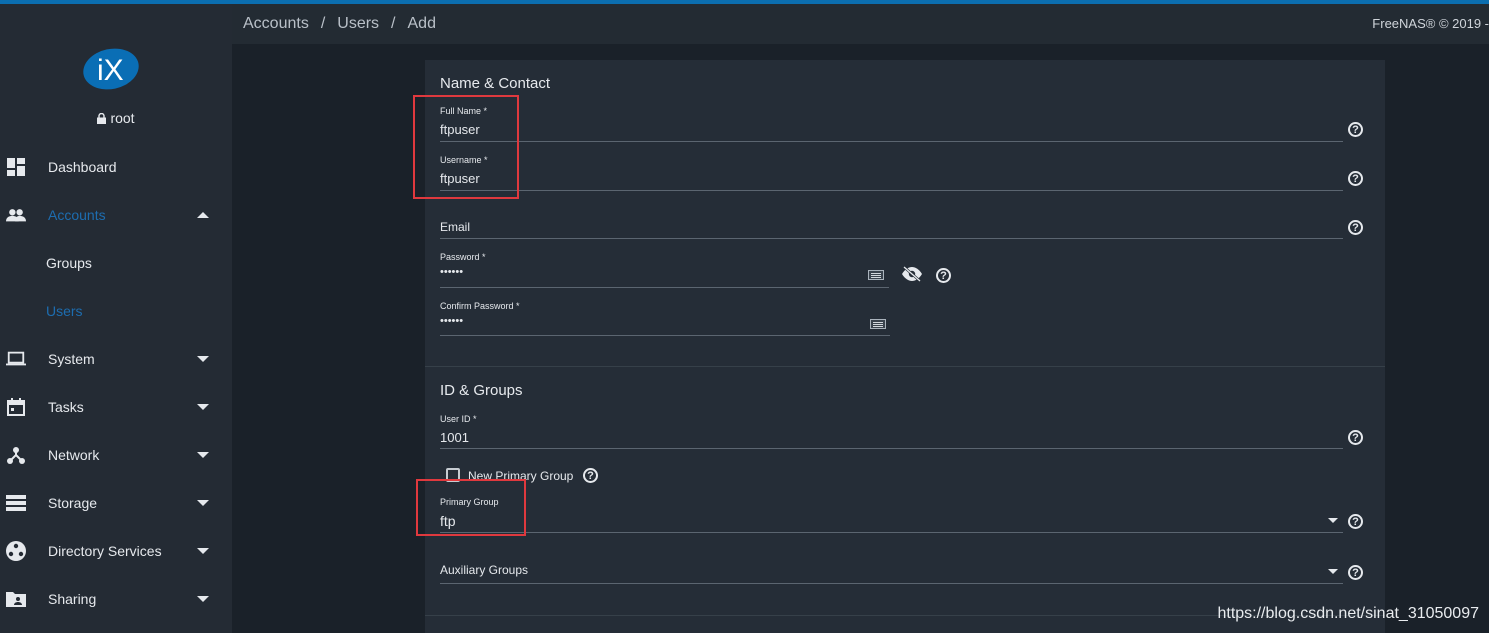 This screenshot has width=1489, height=633. I want to click on primary-group-select: Primary Group ftp, so click(891, 515).